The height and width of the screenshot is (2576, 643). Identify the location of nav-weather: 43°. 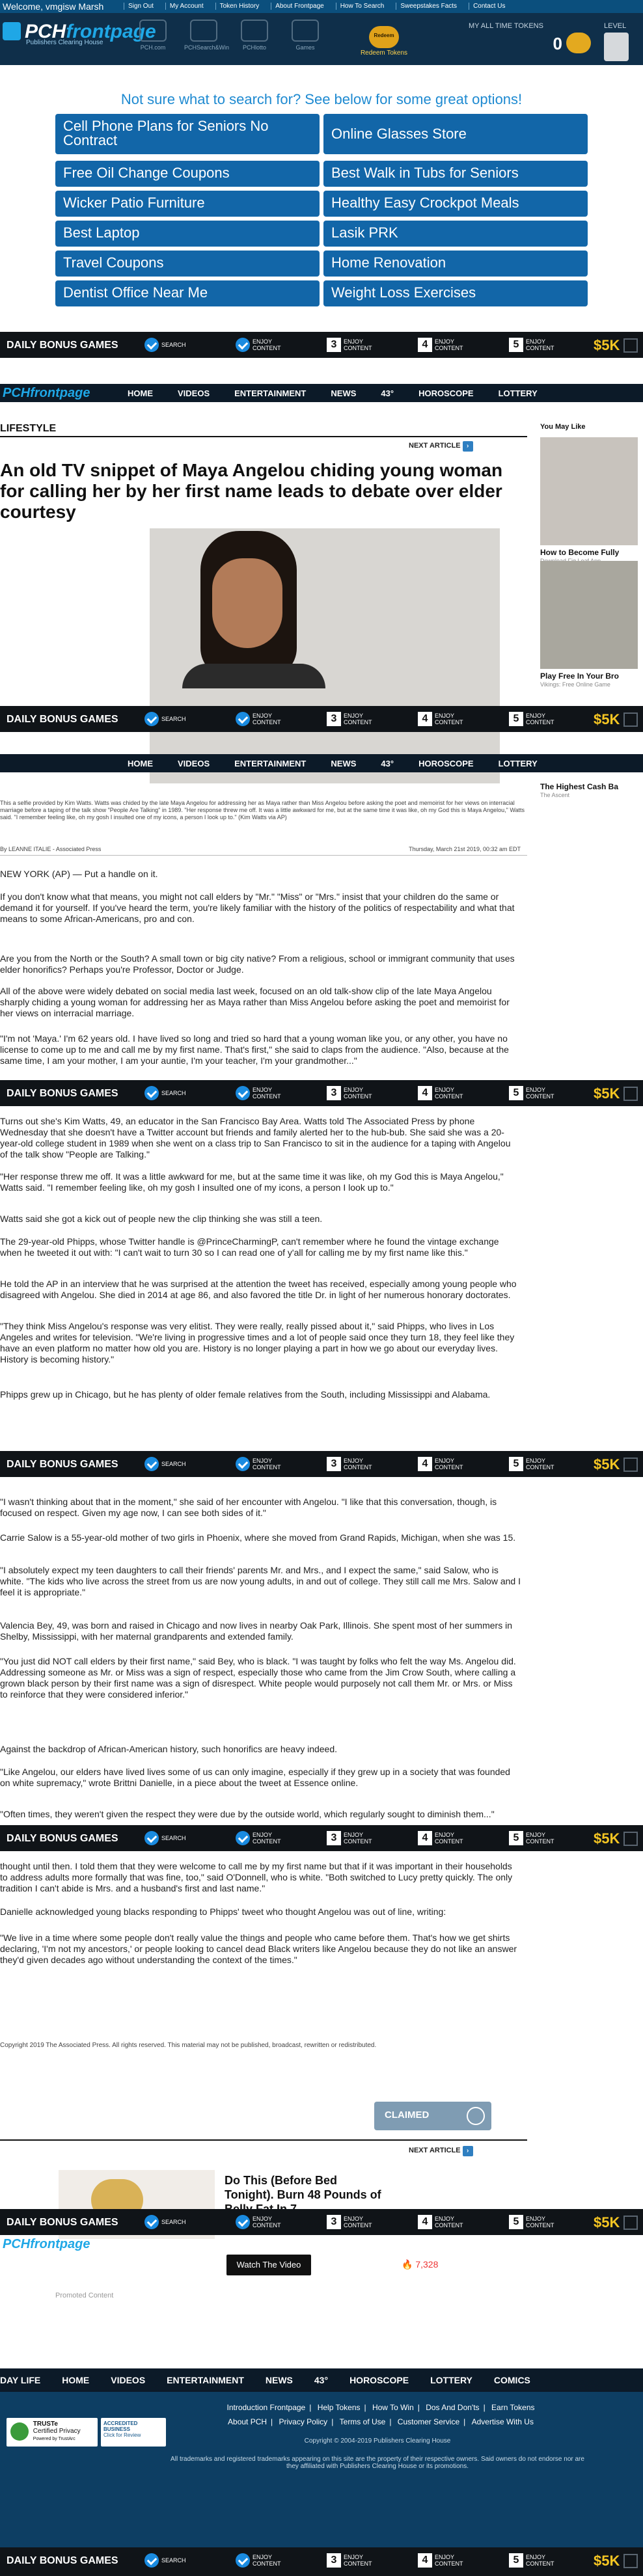
(387, 393).